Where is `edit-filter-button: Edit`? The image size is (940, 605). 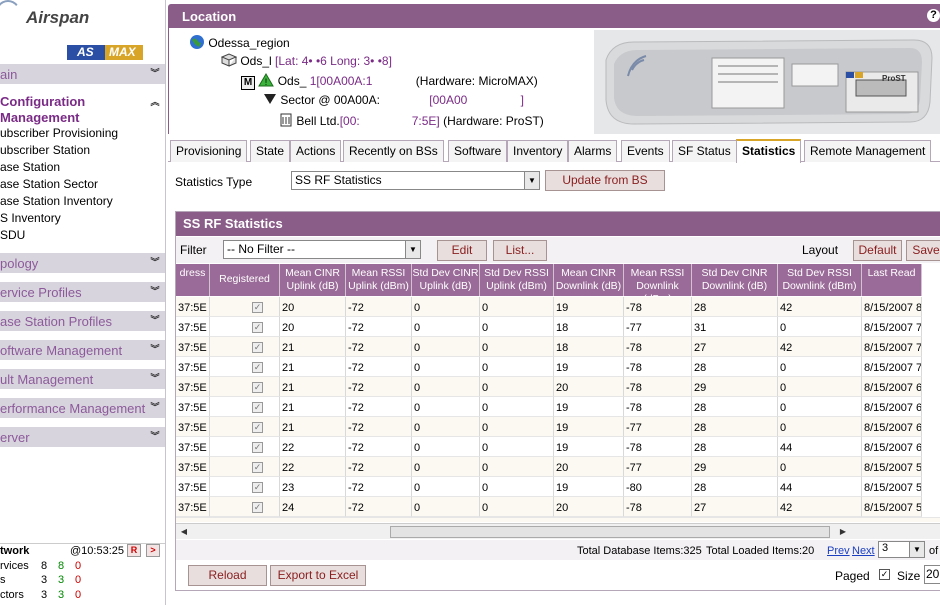
edit-filter-button: Edit is located at coordinates (462, 250).